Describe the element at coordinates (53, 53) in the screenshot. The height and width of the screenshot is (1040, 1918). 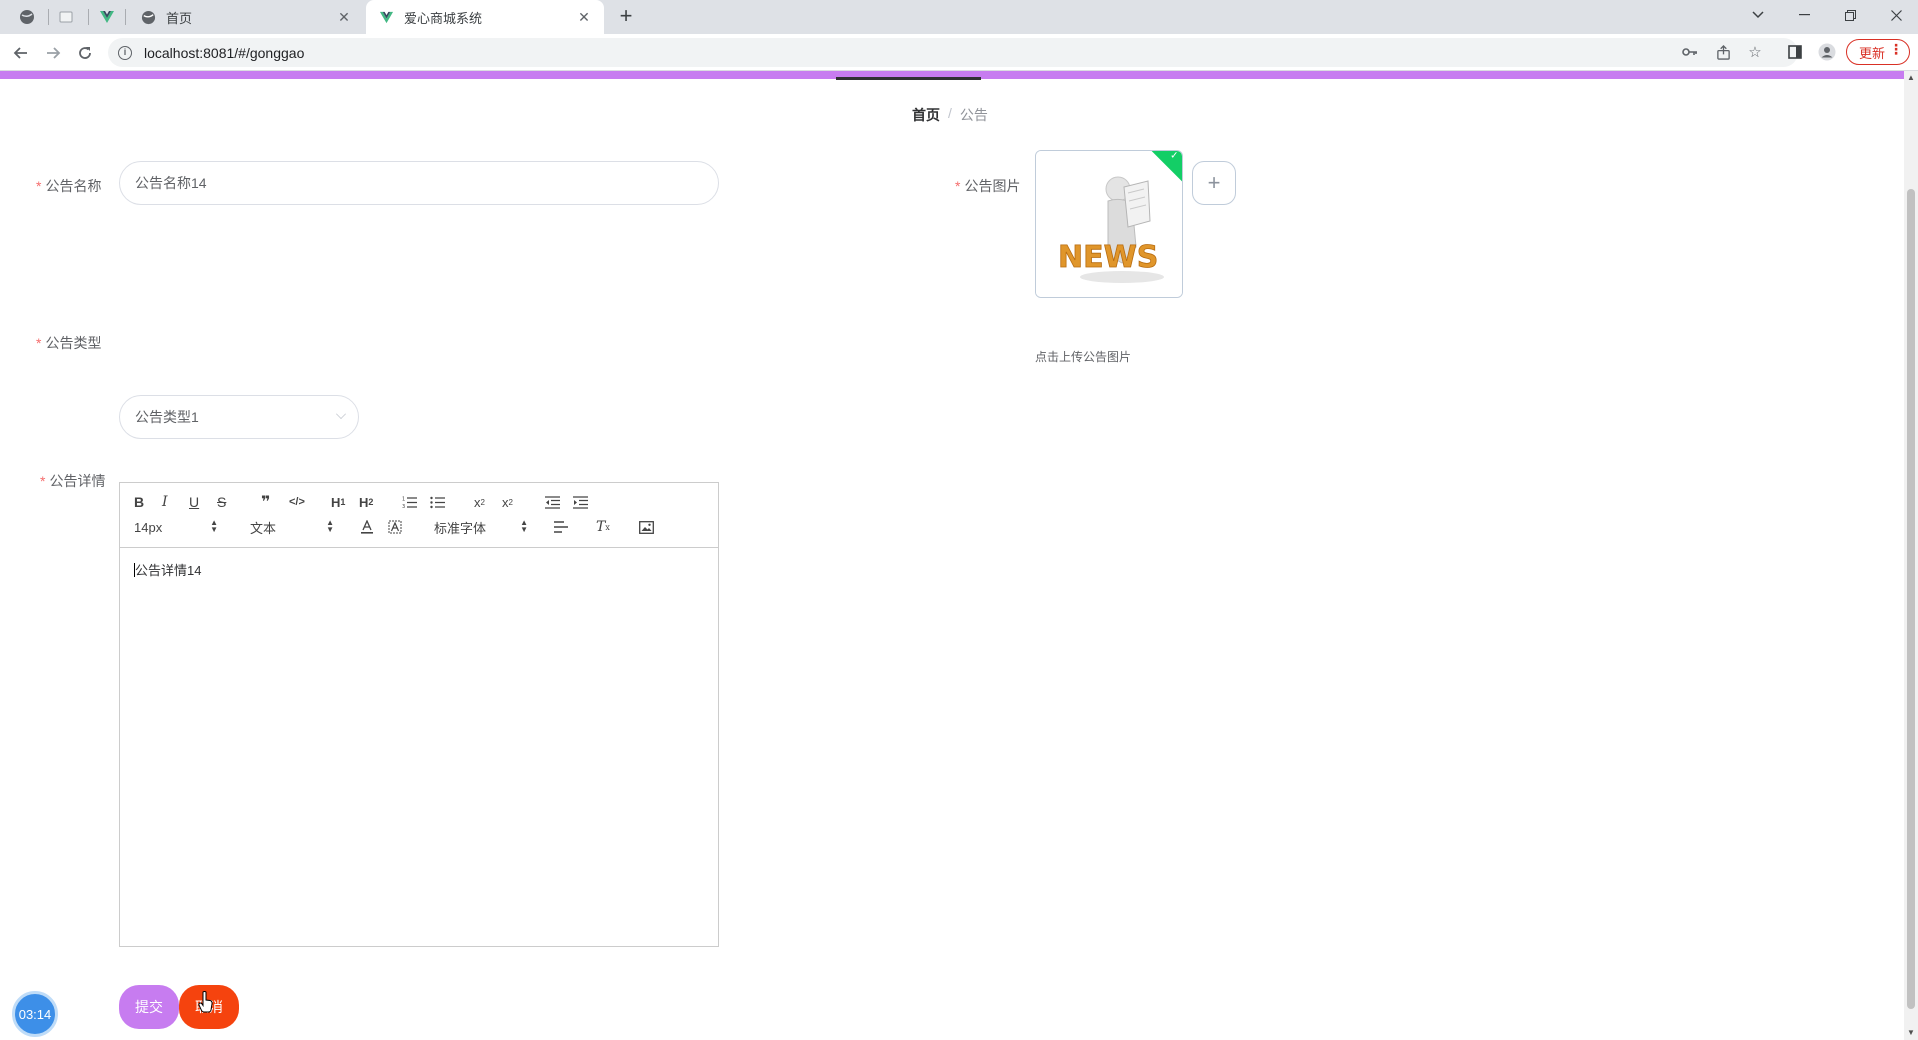
I see `forward-arrow-icon` at that location.